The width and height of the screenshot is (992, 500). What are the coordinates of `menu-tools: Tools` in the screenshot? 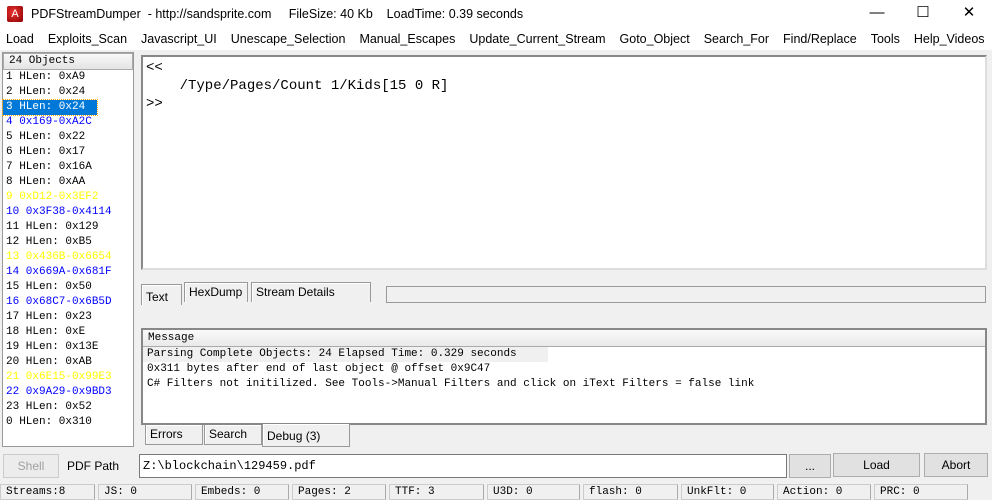 It's located at (885, 39).